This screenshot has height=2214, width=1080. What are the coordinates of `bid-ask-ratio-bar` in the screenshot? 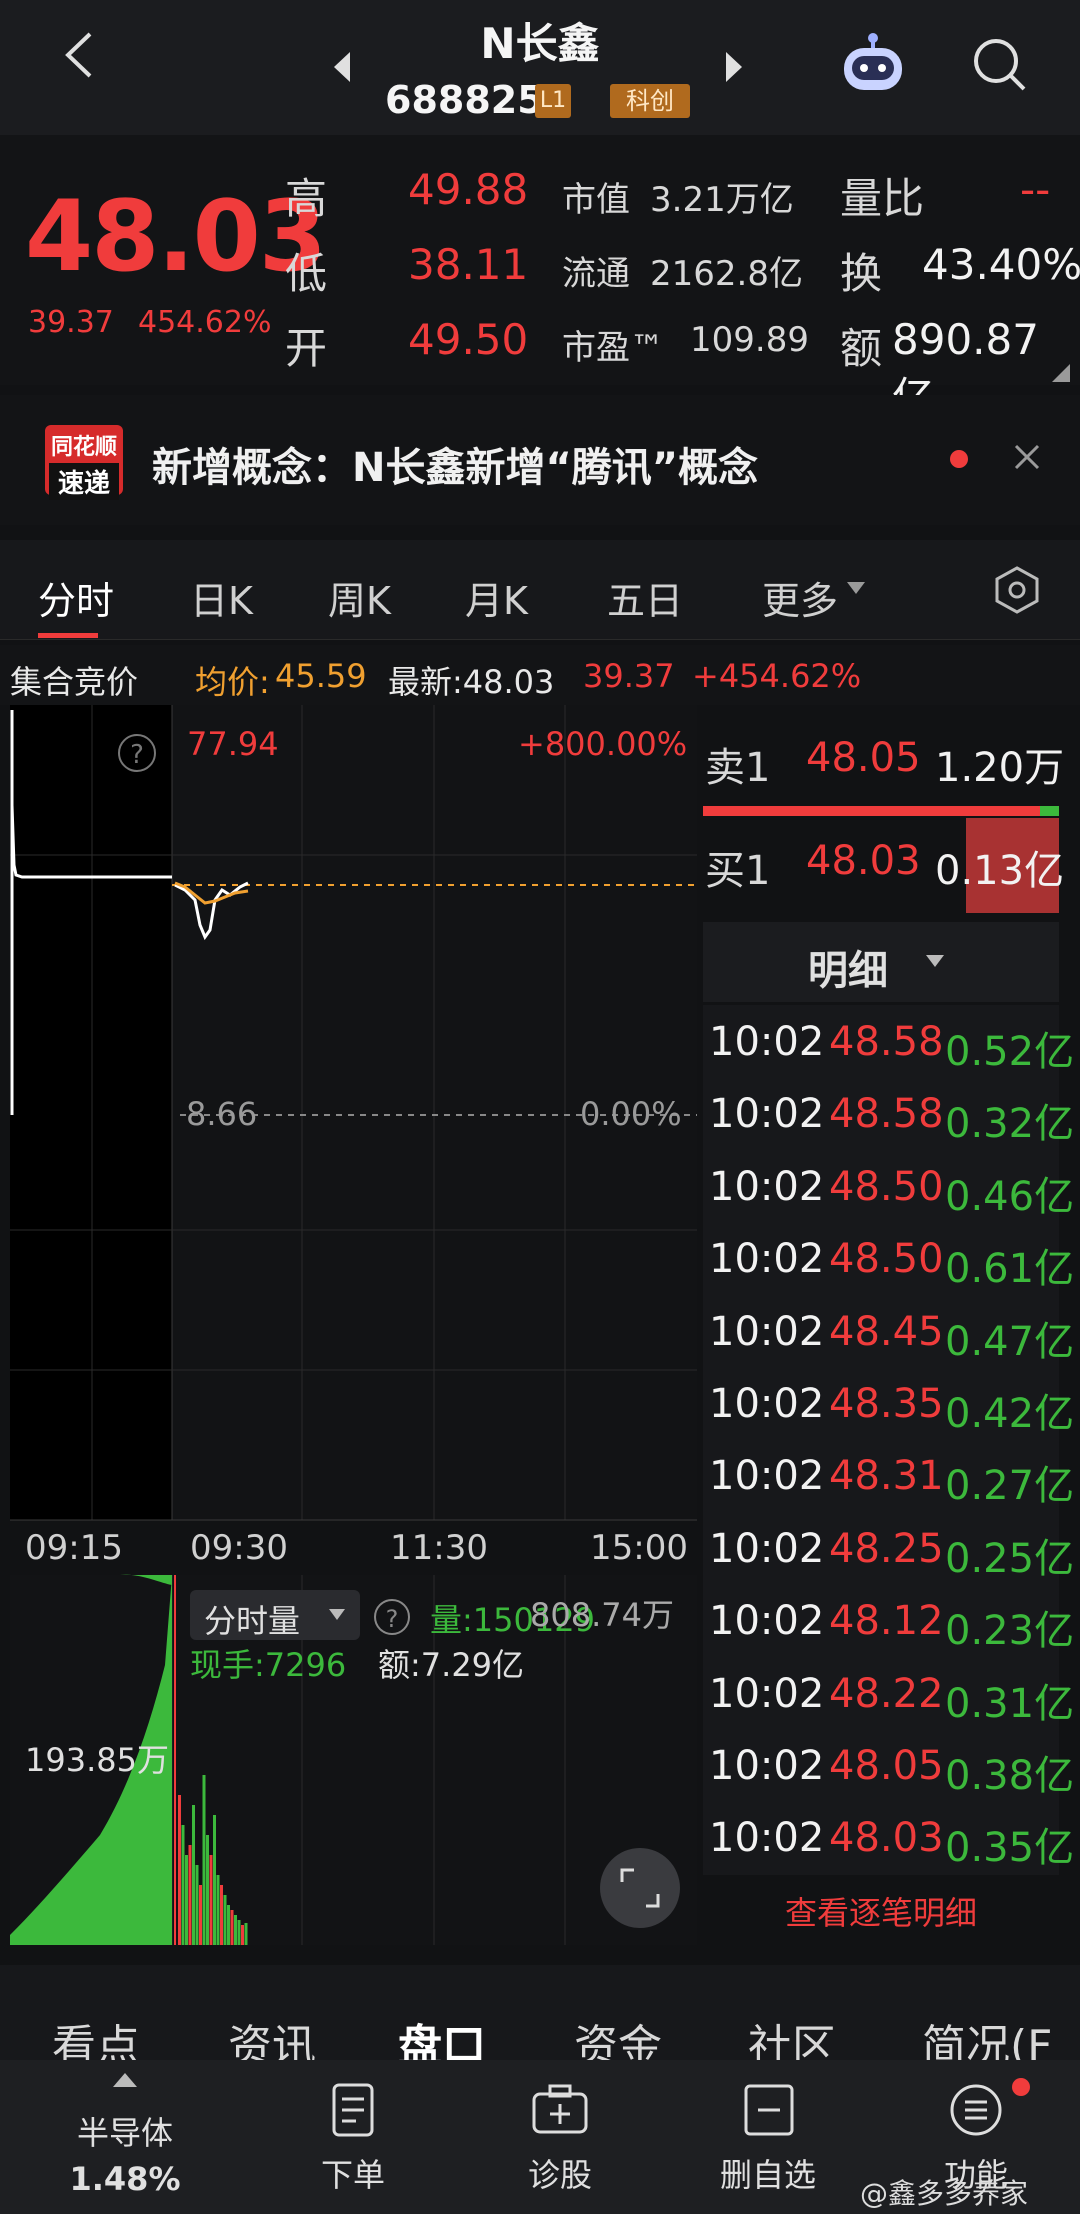 It's located at (881, 811).